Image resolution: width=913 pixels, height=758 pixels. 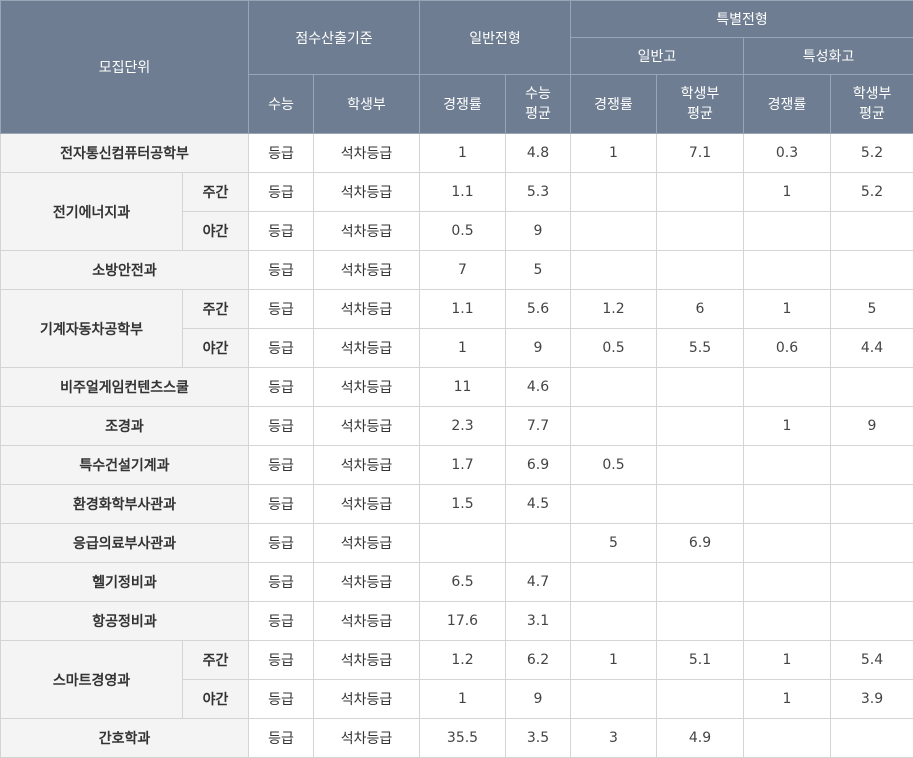 I want to click on cell-ss-avg: 4.4, so click(x=872, y=348).